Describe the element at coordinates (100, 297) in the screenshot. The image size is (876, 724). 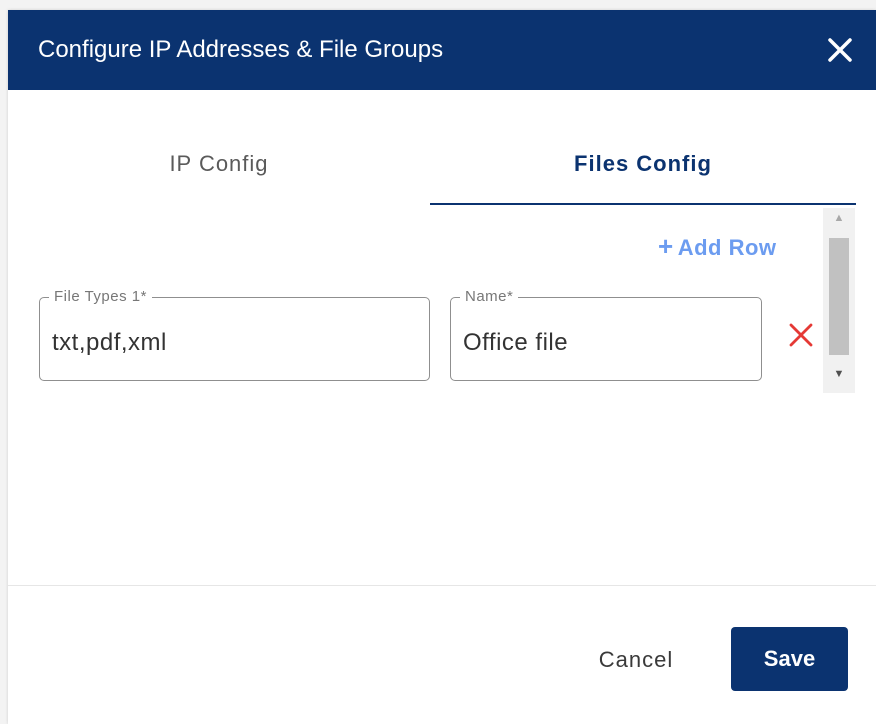
I see `file-types-label: File Types 1*` at that location.